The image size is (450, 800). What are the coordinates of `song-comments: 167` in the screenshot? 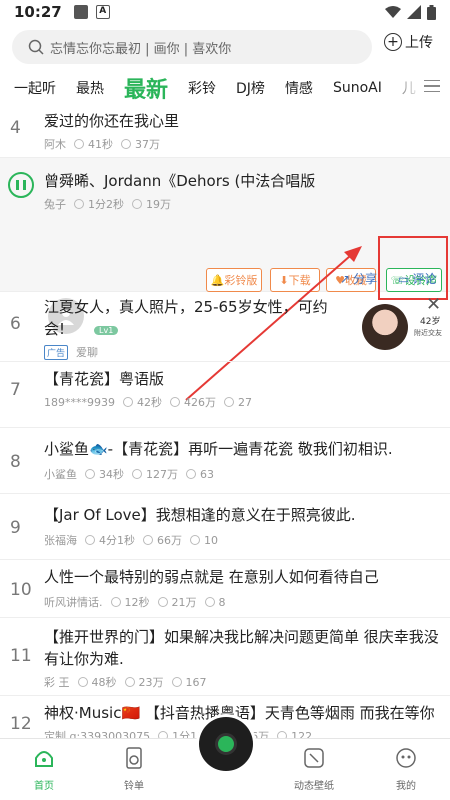 It's located at (196, 682).